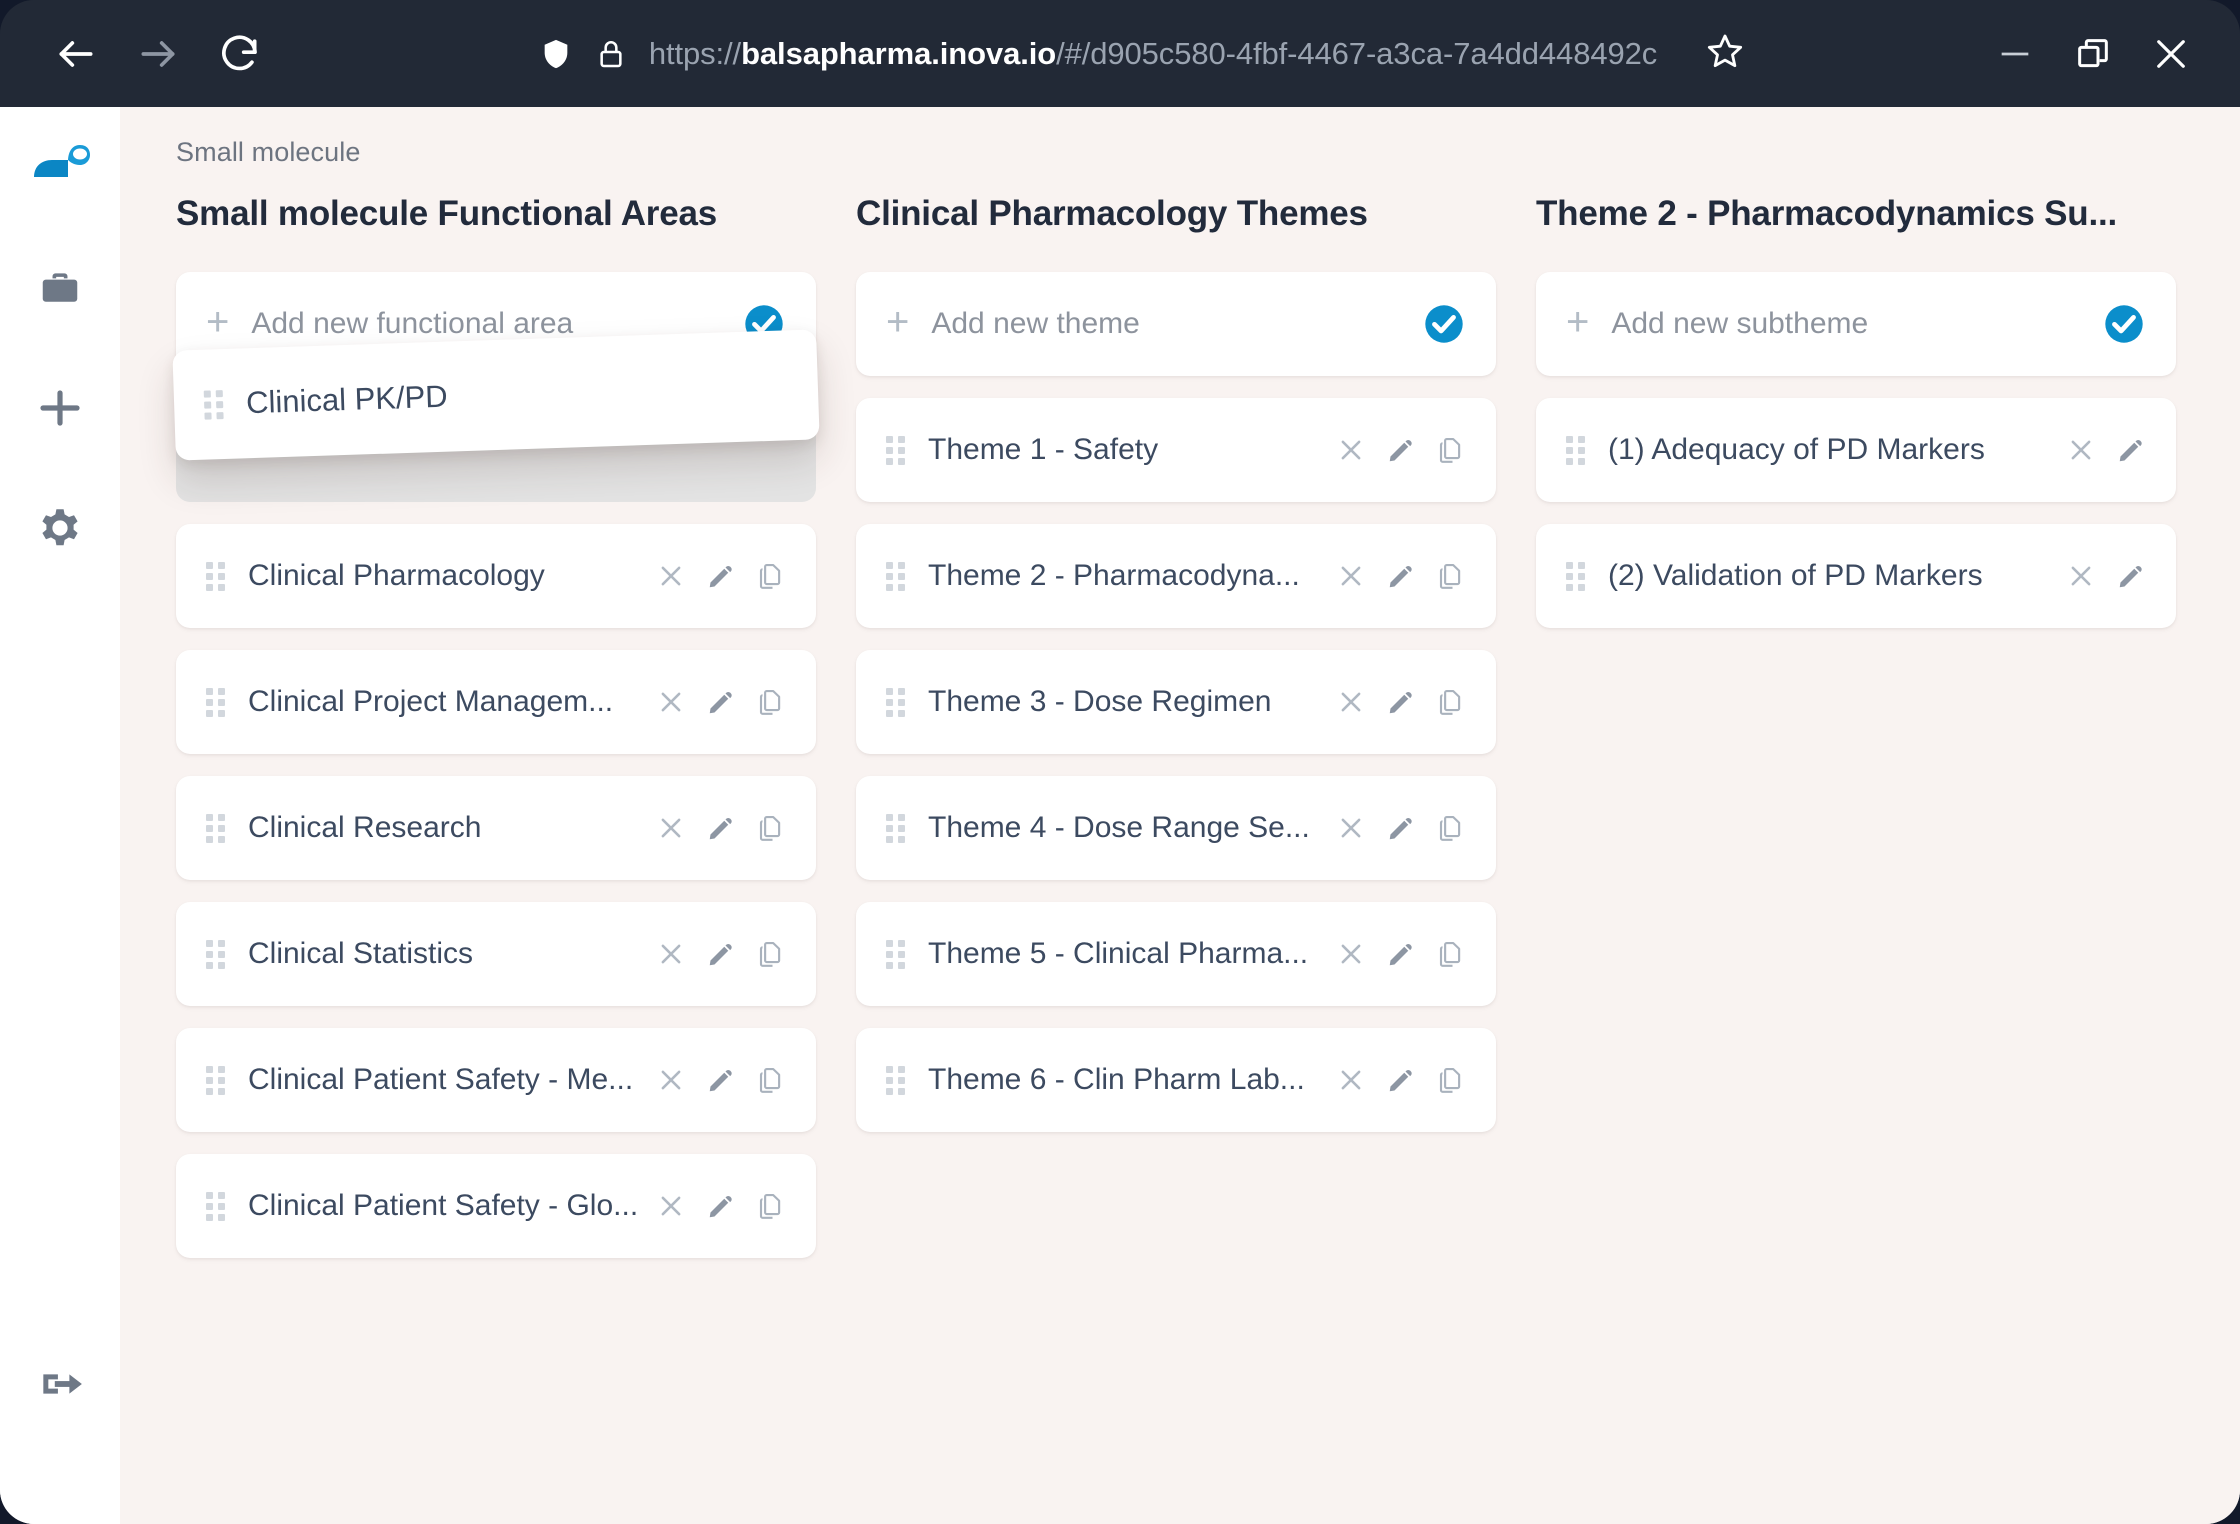 The height and width of the screenshot is (1524, 2240). Describe the element at coordinates (62, 161) in the screenshot. I see `inova-logo-icon` at that location.